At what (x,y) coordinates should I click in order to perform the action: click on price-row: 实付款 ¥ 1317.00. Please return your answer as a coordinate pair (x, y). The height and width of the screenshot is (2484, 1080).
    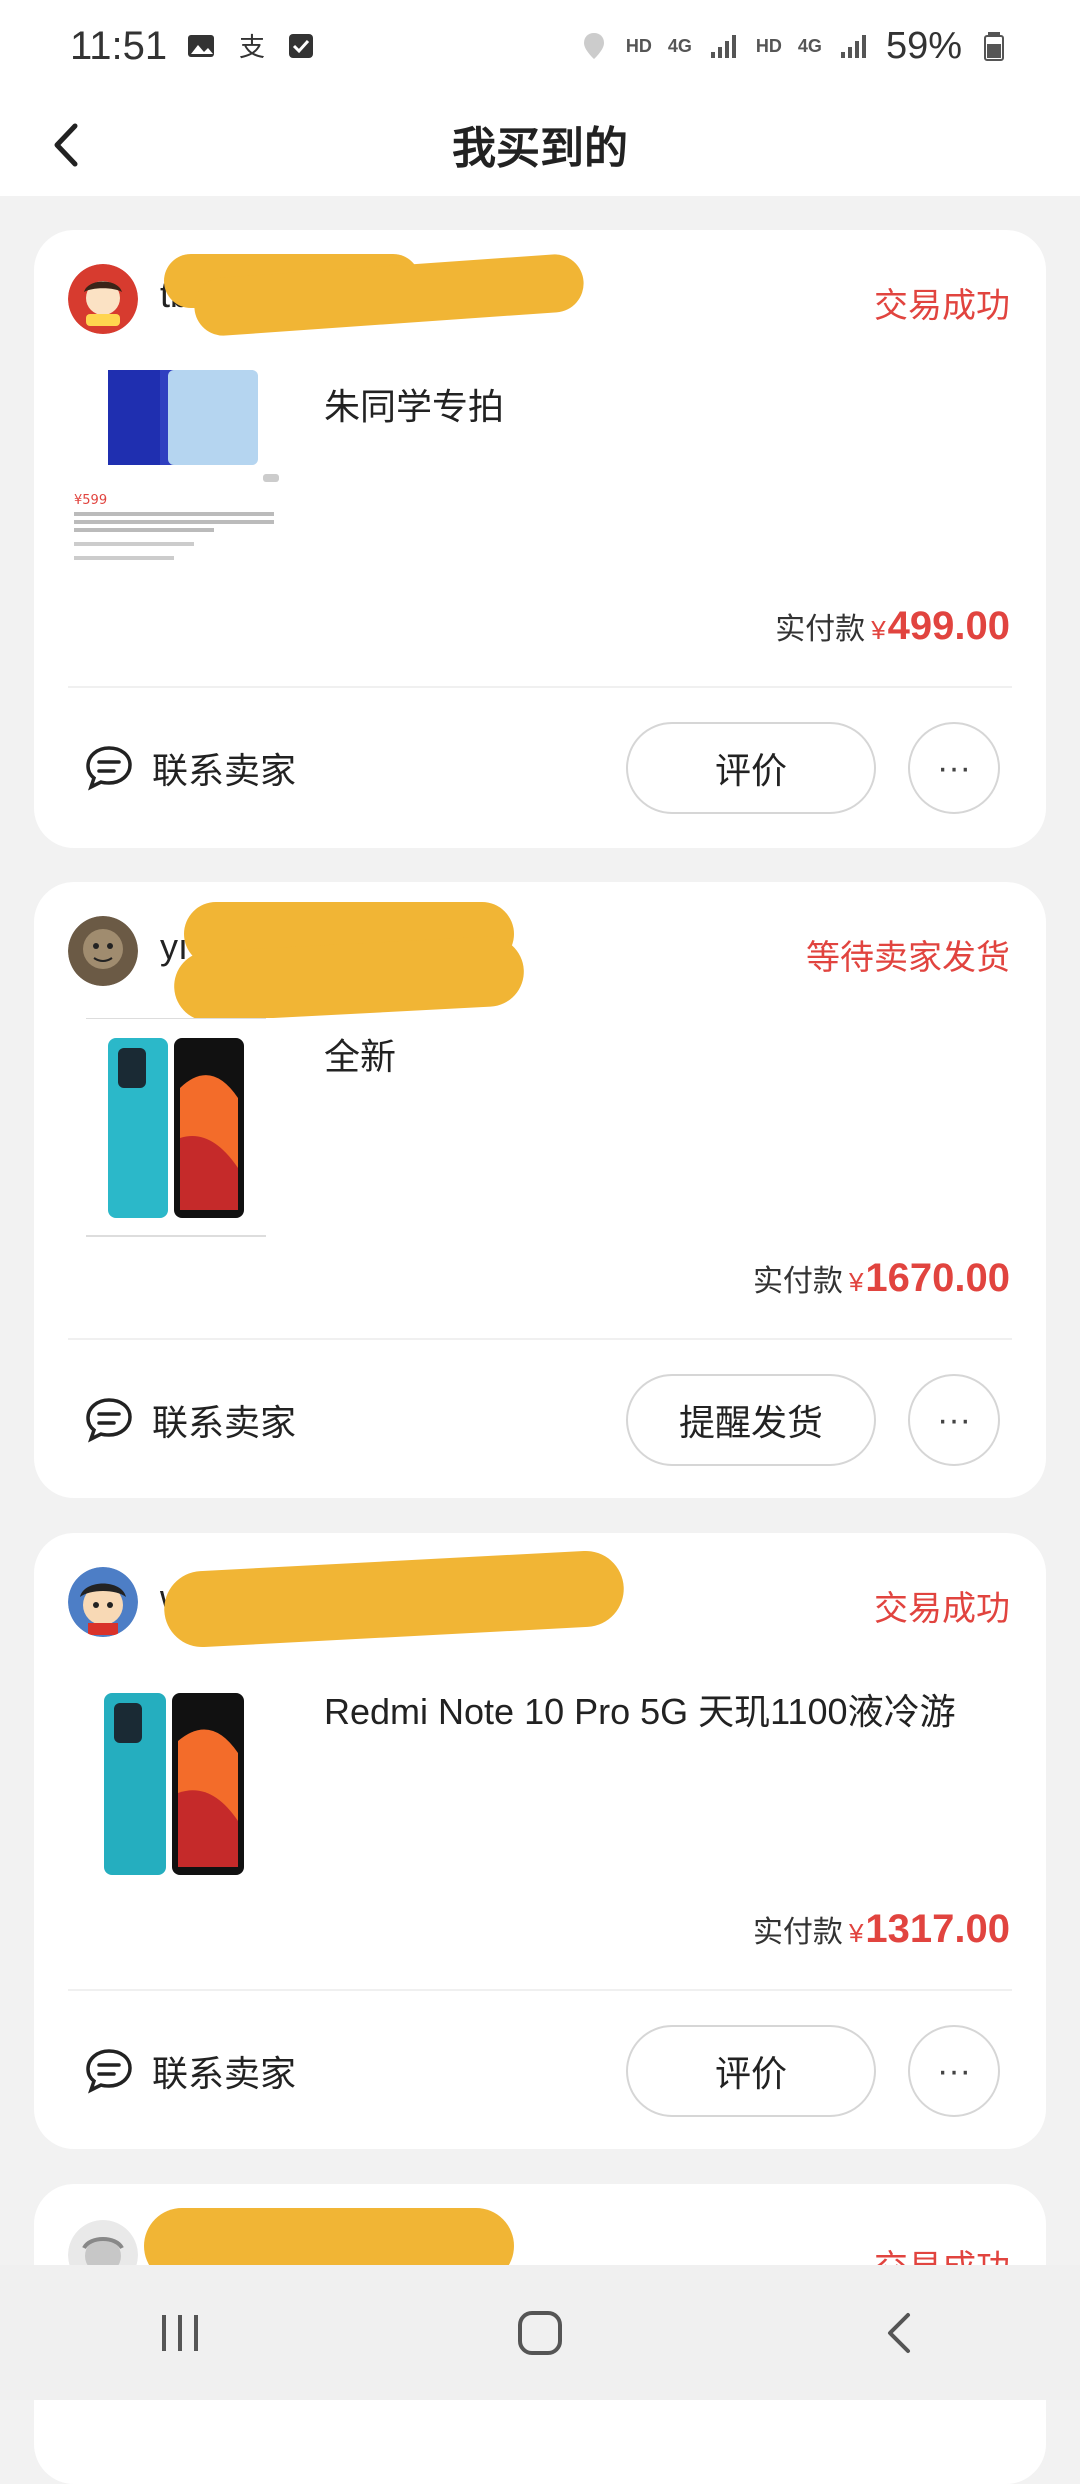
    Looking at the image, I should click on (881, 1929).